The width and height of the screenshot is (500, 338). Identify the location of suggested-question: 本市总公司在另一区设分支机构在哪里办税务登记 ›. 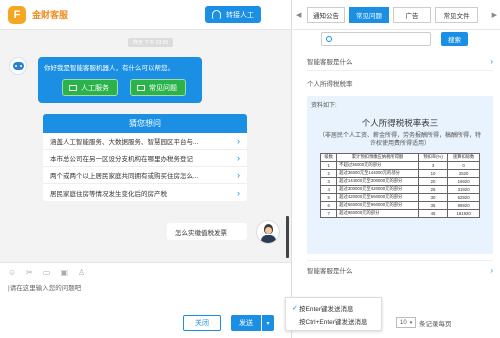
(145, 158).